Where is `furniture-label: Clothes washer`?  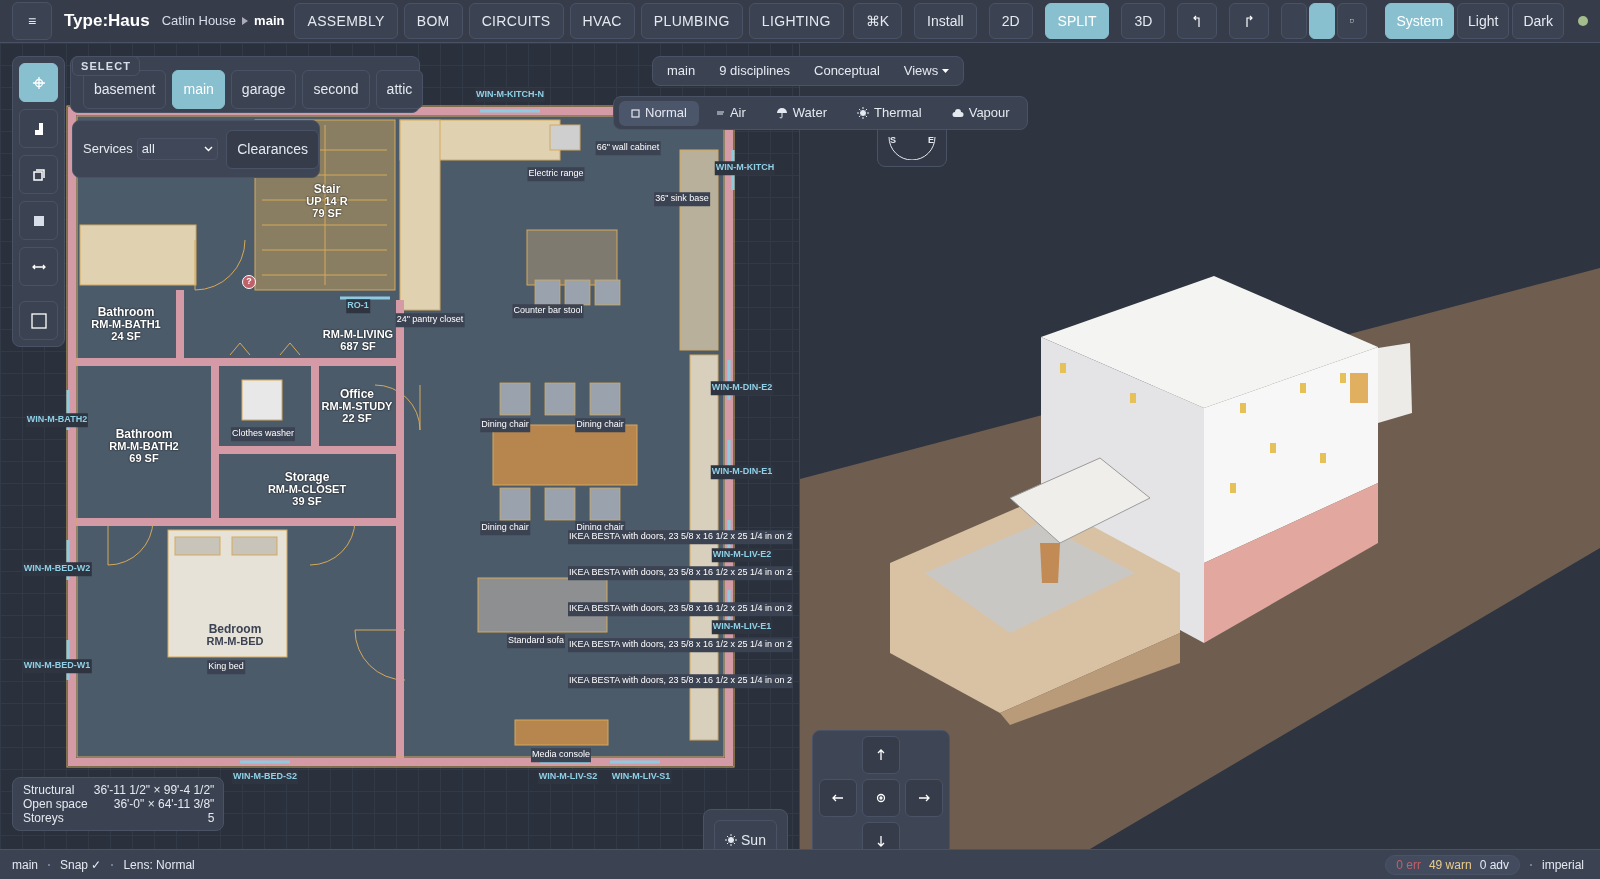 furniture-label: Clothes washer is located at coordinates (263, 434).